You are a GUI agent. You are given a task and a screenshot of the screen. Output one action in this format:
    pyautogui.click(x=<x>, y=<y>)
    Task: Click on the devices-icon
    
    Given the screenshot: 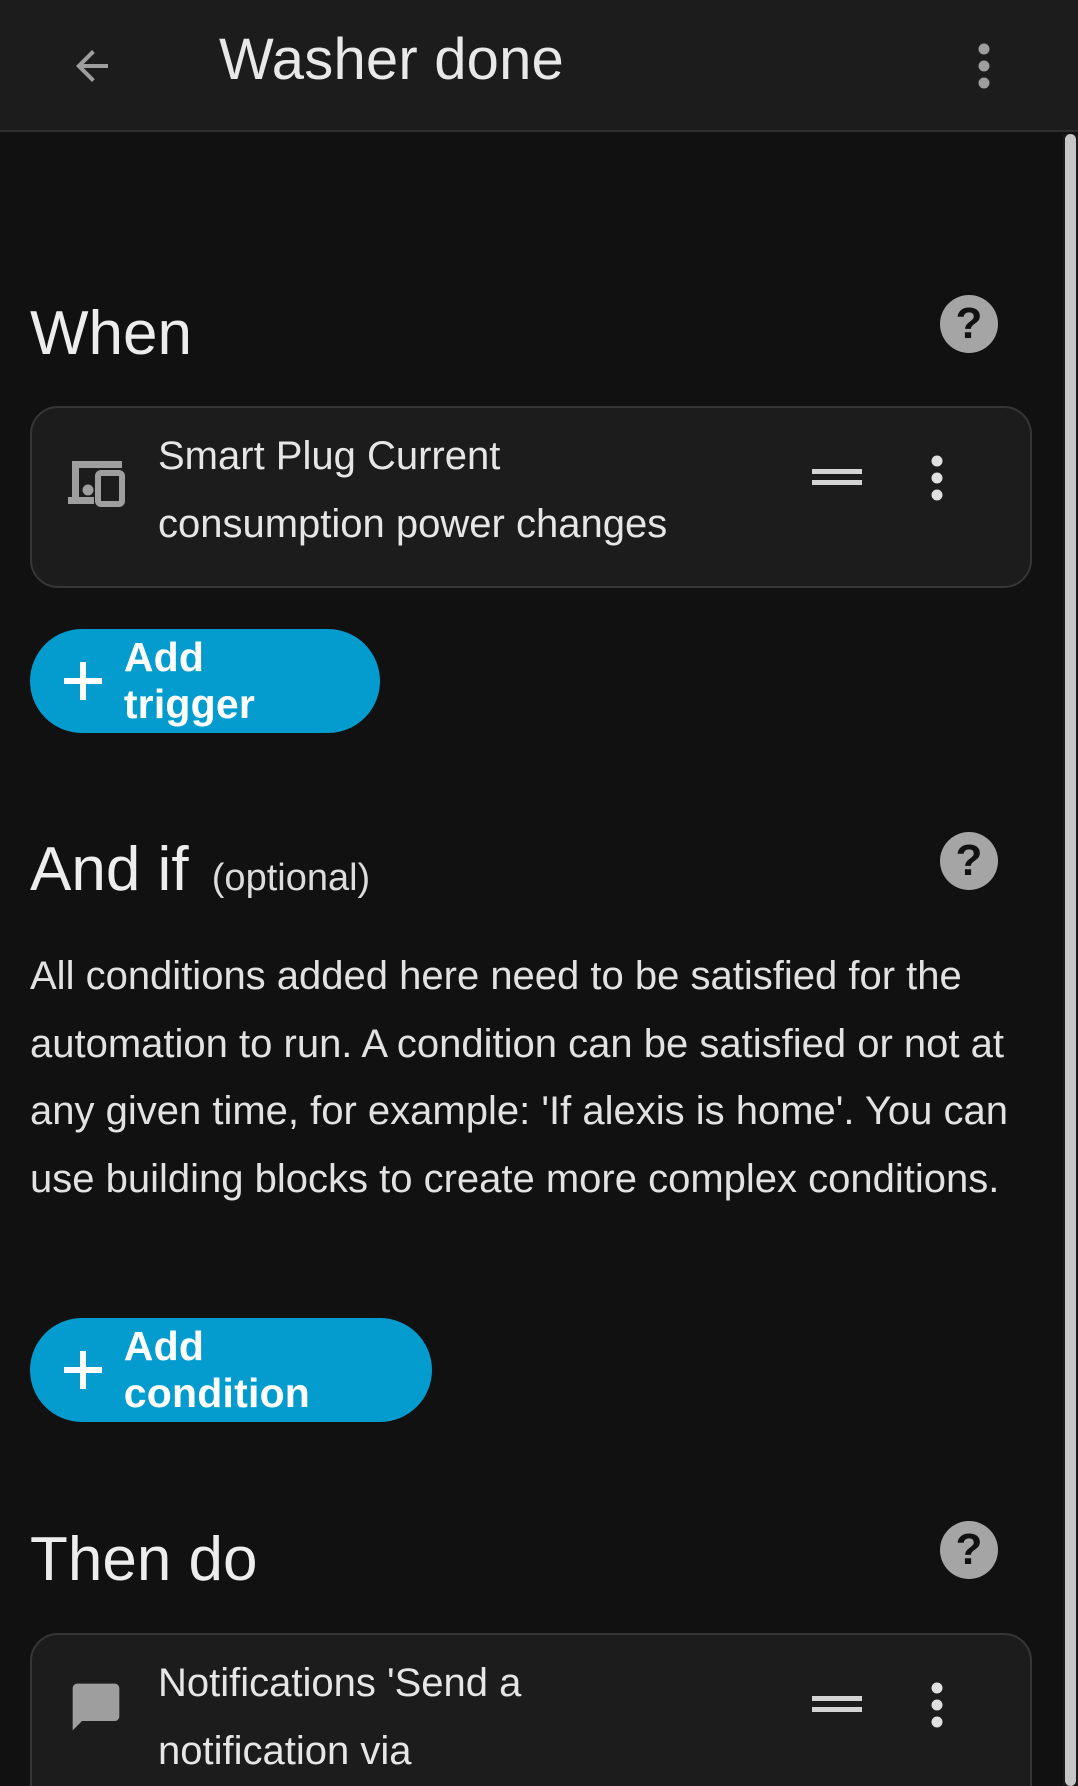 What is the action you would take?
    pyautogui.click(x=96, y=482)
    